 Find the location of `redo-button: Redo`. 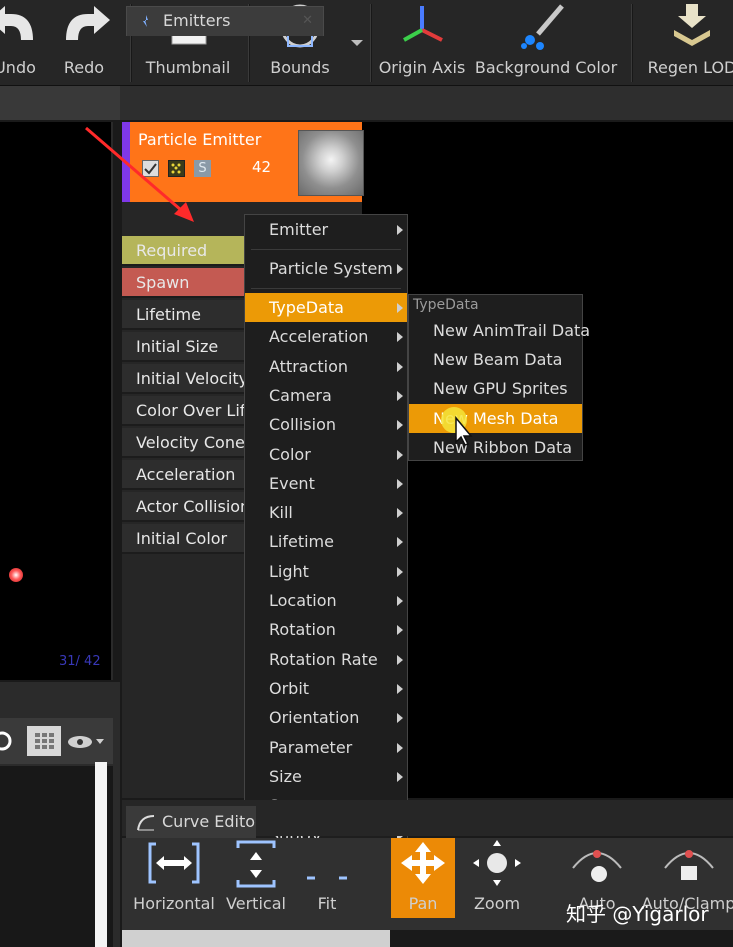

redo-button: Redo is located at coordinates (84, 43).